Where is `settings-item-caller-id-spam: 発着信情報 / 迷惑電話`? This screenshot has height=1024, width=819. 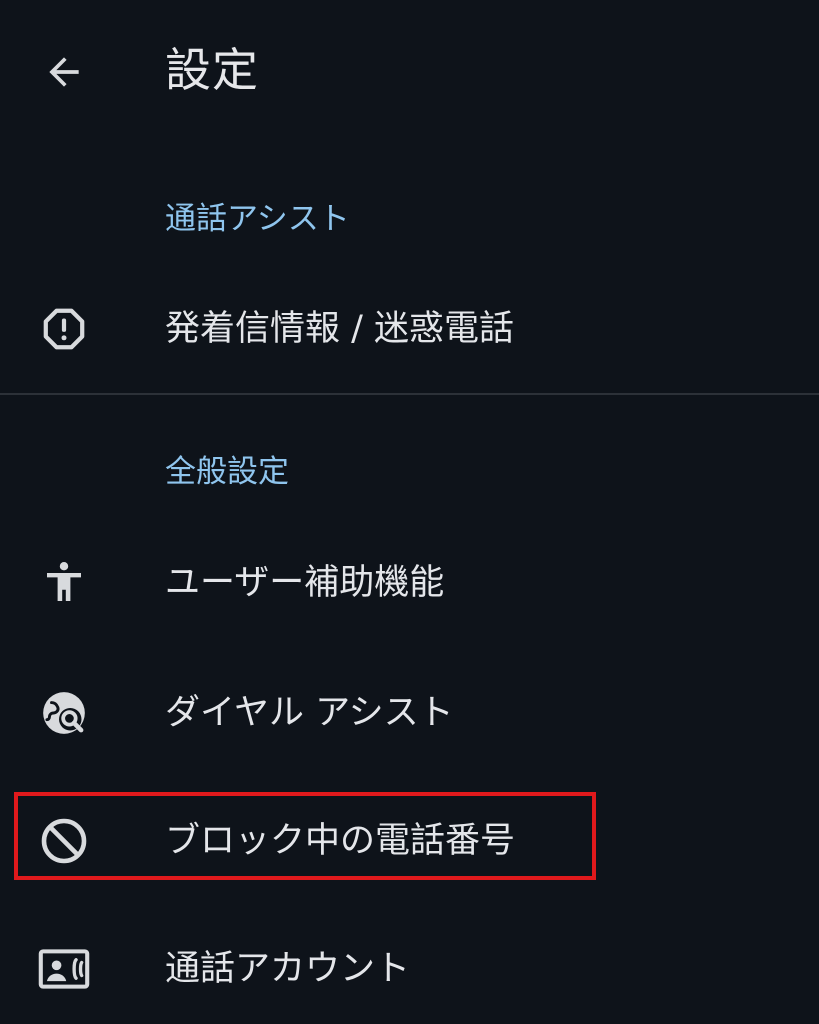 settings-item-caller-id-spam: 発着信情報 / 迷惑電話 is located at coordinates (409, 329).